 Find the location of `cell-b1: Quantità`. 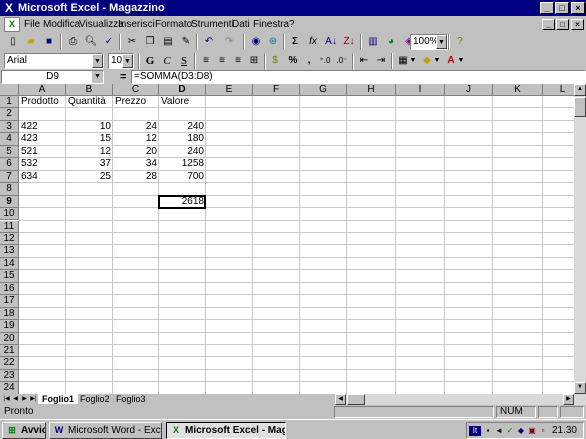

cell-b1: Quantità is located at coordinates (89, 102).